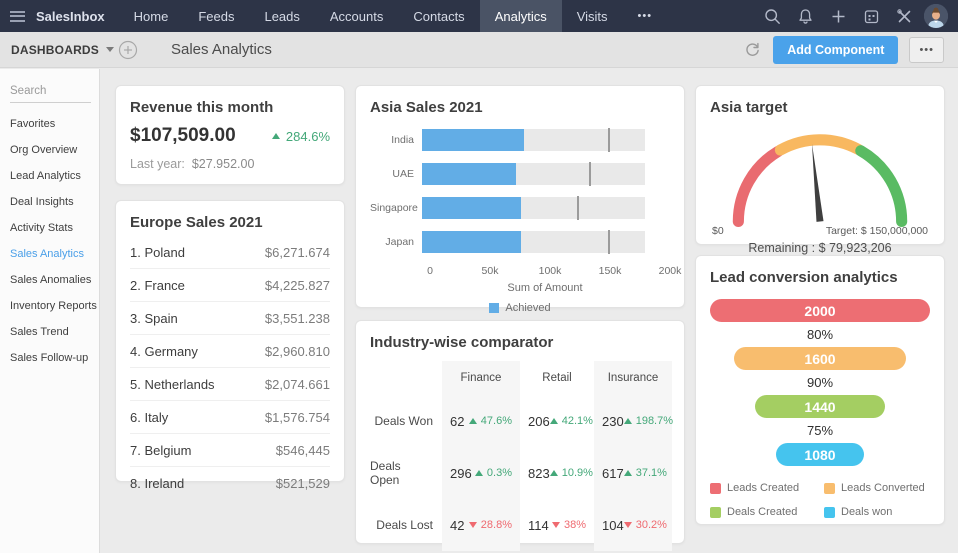 The image size is (958, 553). What do you see at coordinates (817, 182) in the screenshot?
I see `gauge-needle` at bounding box center [817, 182].